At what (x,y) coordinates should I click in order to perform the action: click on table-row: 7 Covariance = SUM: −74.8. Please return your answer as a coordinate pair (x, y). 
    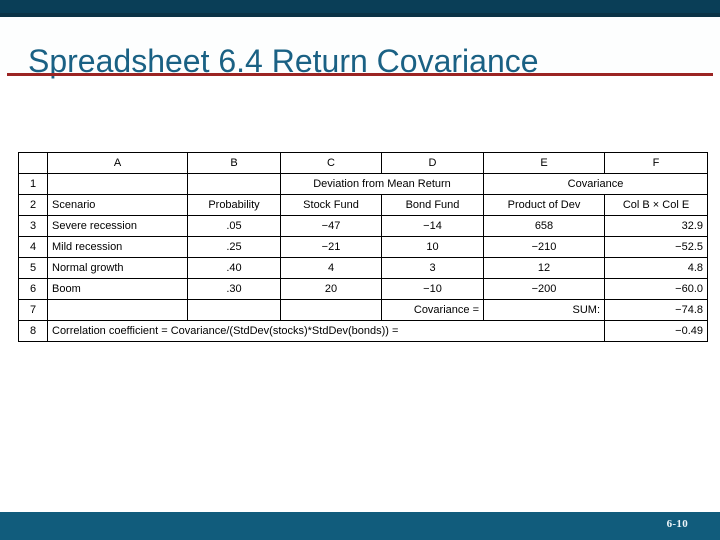
    Looking at the image, I should click on (363, 310).